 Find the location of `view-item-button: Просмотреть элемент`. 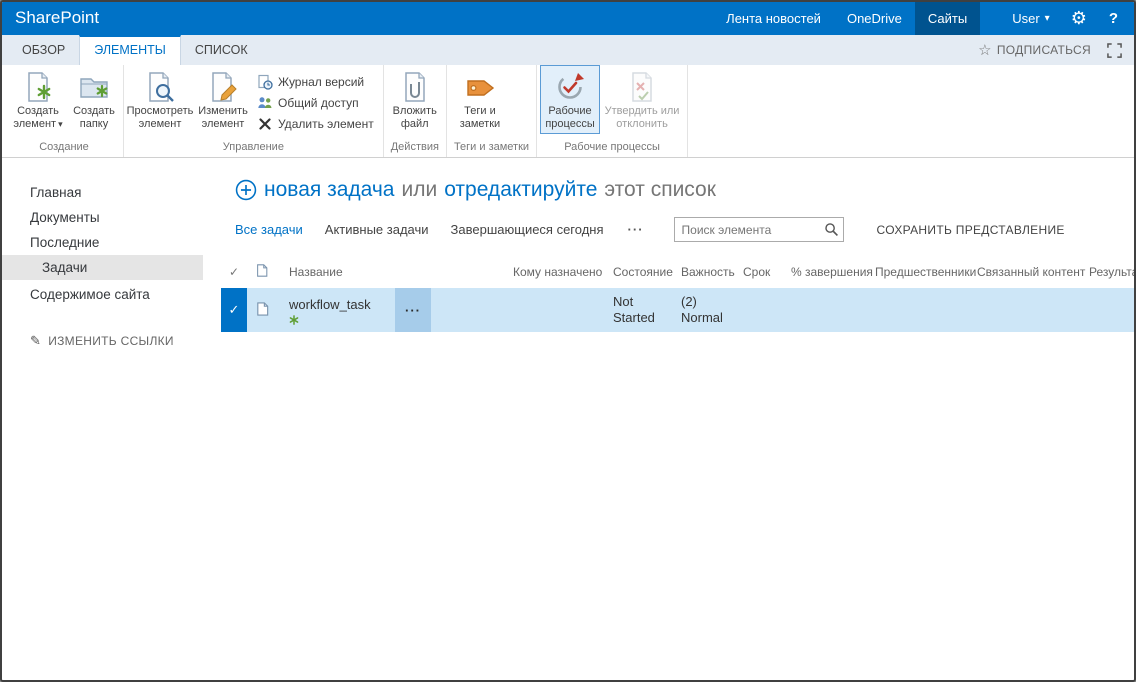

view-item-button: Просмотреть элемент is located at coordinates (160, 99).